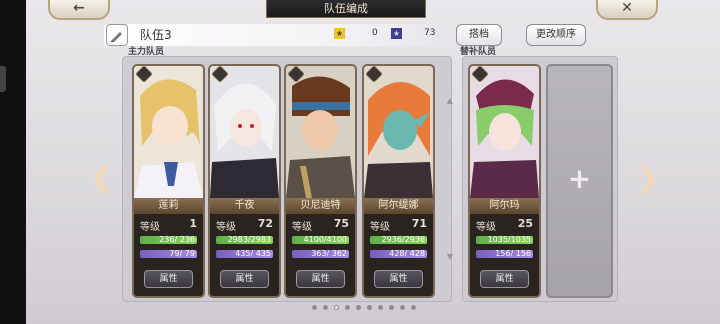 This screenshot has height=324, width=720. What do you see at coordinates (504, 254) in the screenshot?
I see `mp-bar: 156/ 156` at bounding box center [504, 254].